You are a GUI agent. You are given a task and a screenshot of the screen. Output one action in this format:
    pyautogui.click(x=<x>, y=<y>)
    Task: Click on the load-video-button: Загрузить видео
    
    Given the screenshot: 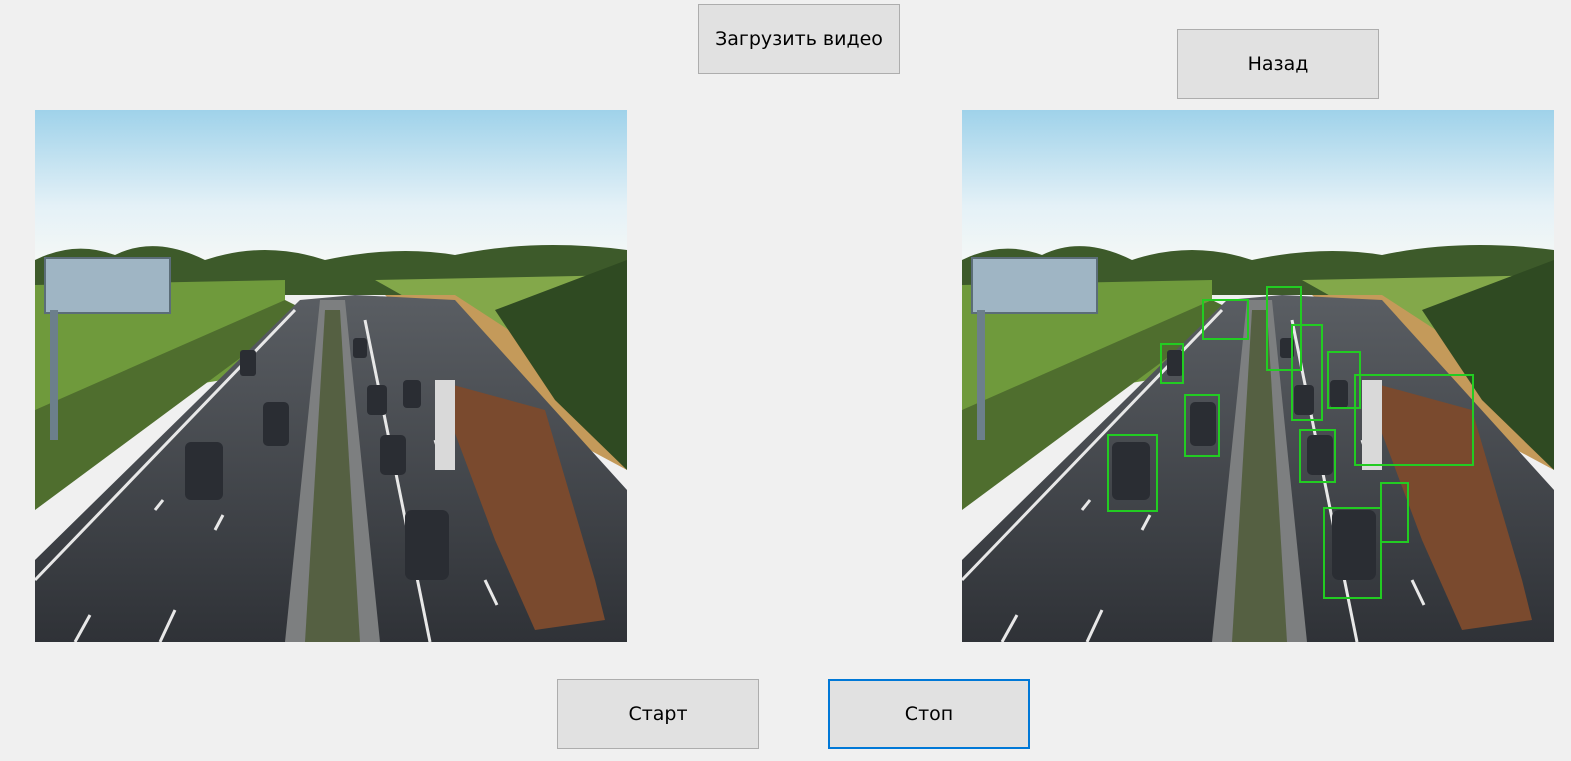 What is the action you would take?
    pyautogui.click(x=799, y=39)
    